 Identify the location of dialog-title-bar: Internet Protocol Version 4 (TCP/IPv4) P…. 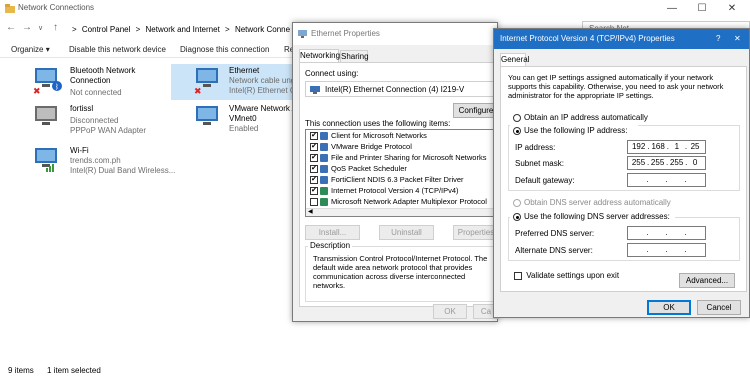
(621, 39).